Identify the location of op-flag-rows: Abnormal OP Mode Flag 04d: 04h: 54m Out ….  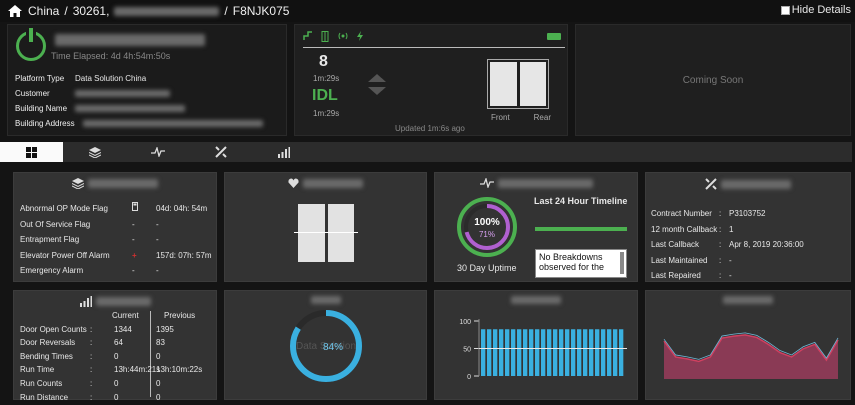
(116, 240).